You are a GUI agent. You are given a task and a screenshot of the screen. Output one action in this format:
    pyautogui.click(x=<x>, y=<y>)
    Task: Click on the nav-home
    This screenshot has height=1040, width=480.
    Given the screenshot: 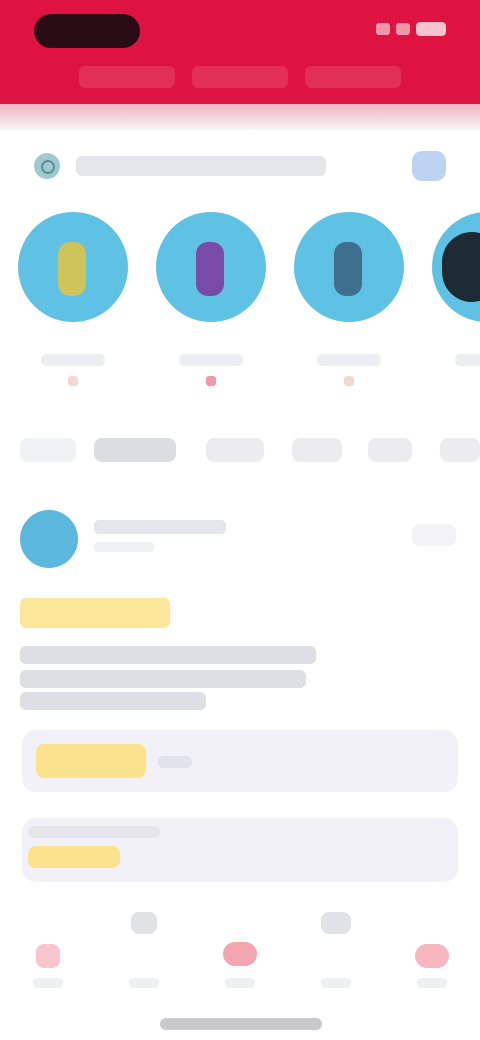 What is the action you would take?
    pyautogui.click(x=48, y=955)
    